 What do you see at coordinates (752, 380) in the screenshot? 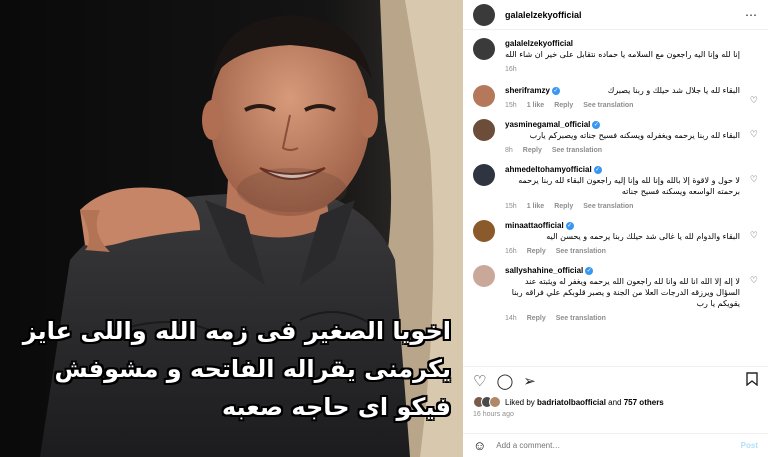
I see `save-bookmark-icon` at bounding box center [752, 380].